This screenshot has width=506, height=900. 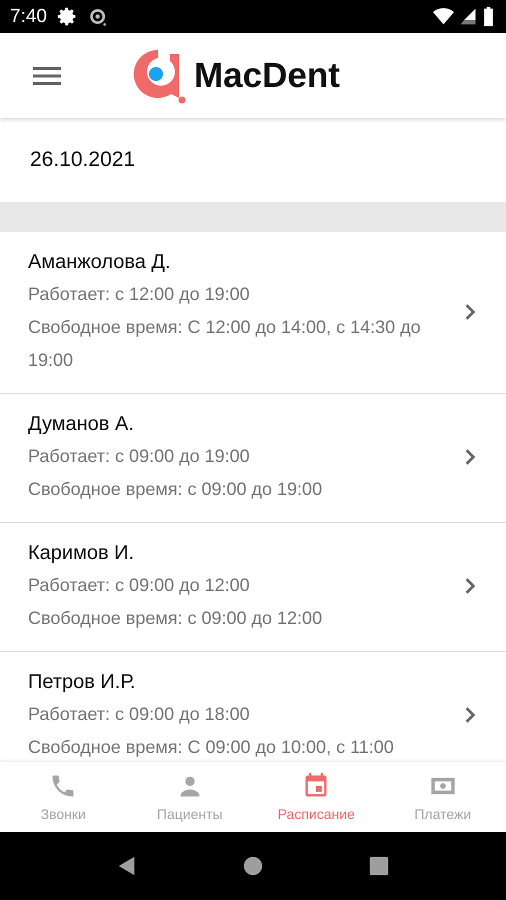 I want to click on recents-icon, so click(x=379, y=866).